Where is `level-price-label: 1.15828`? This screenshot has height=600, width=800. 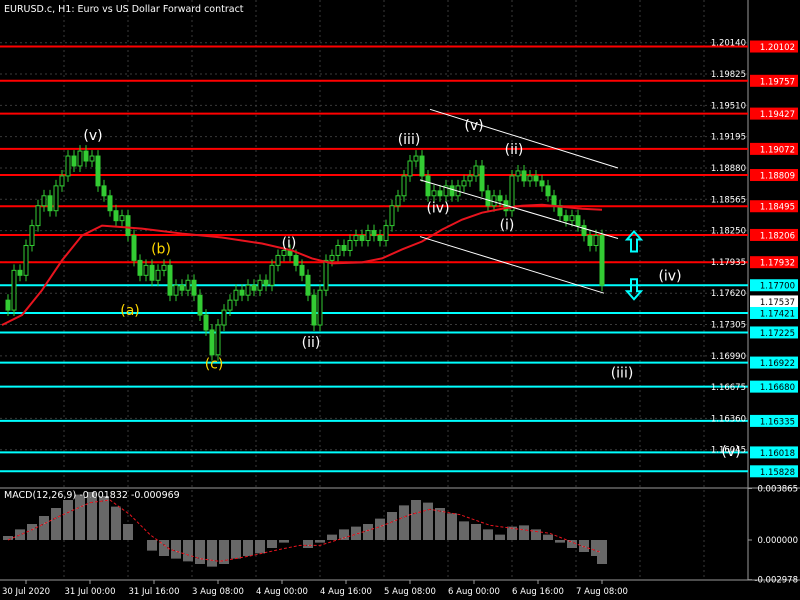 level-price-label: 1.15828 is located at coordinates (777, 473).